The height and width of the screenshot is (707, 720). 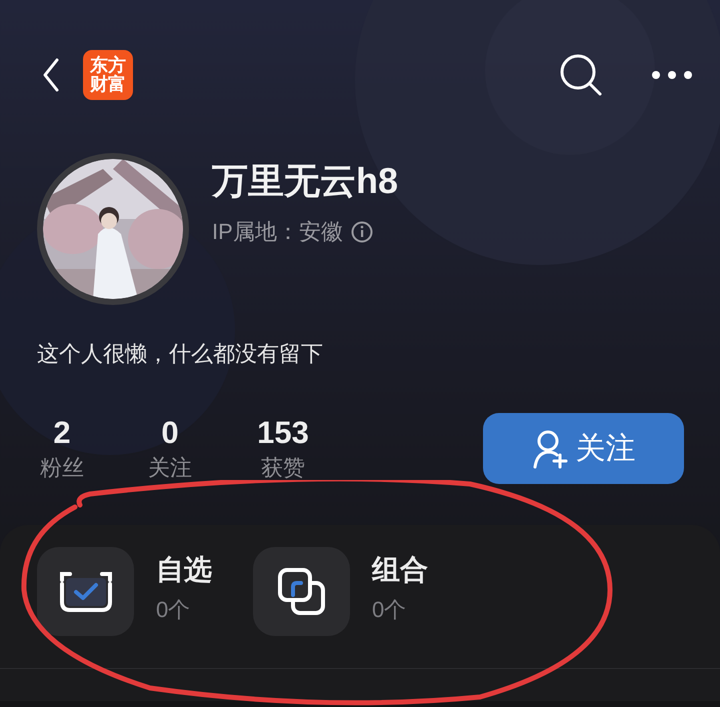 What do you see at coordinates (283, 432) in the screenshot?
I see `stat-value: 153` at bounding box center [283, 432].